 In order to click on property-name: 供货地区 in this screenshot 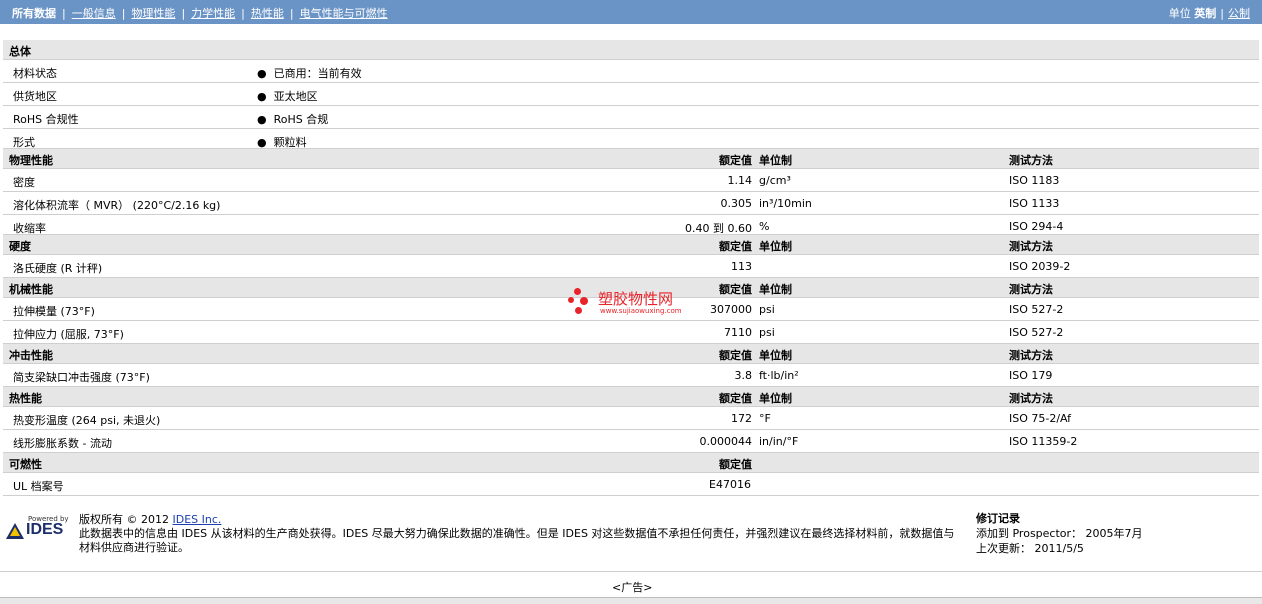, I will do `click(35, 96)`.